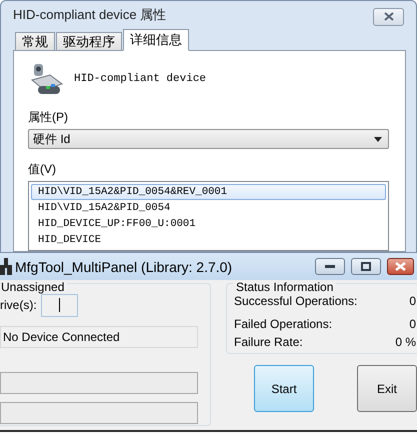 The image size is (417, 444). What do you see at coordinates (405, 342) in the screenshot?
I see `status-value: 0 %` at bounding box center [405, 342].